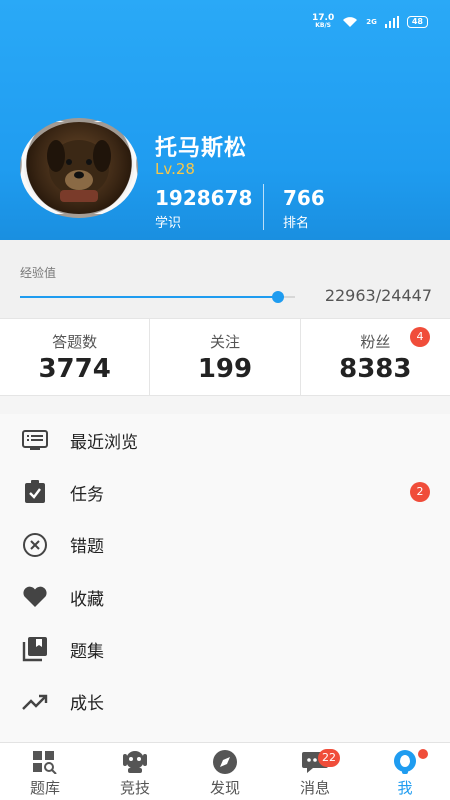 The image size is (450, 800). What do you see at coordinates (225, 545) in the screenshot?
I see `menu-item-wrong-questions: 错题` at bounding box center [225, 545].